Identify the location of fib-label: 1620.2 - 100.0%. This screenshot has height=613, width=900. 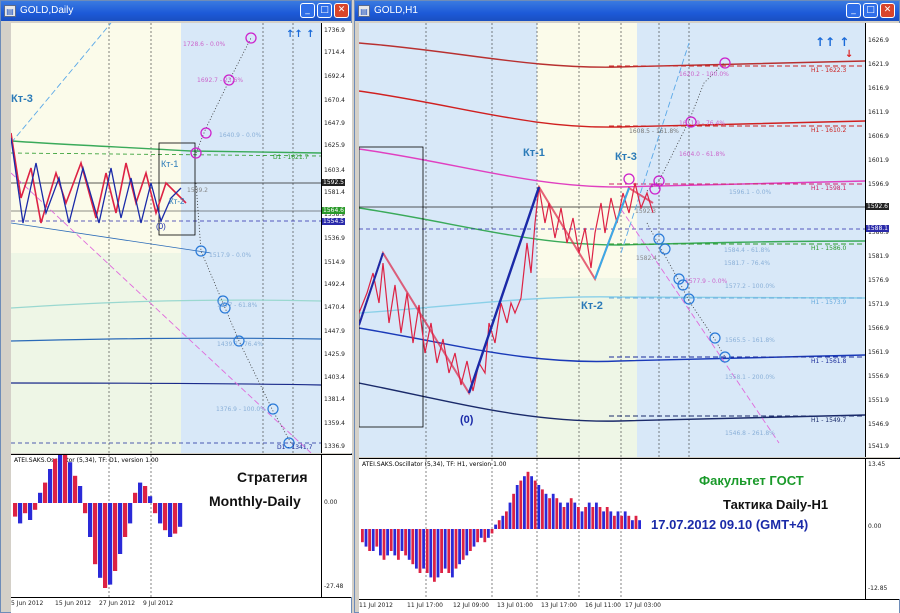
(704, 74).